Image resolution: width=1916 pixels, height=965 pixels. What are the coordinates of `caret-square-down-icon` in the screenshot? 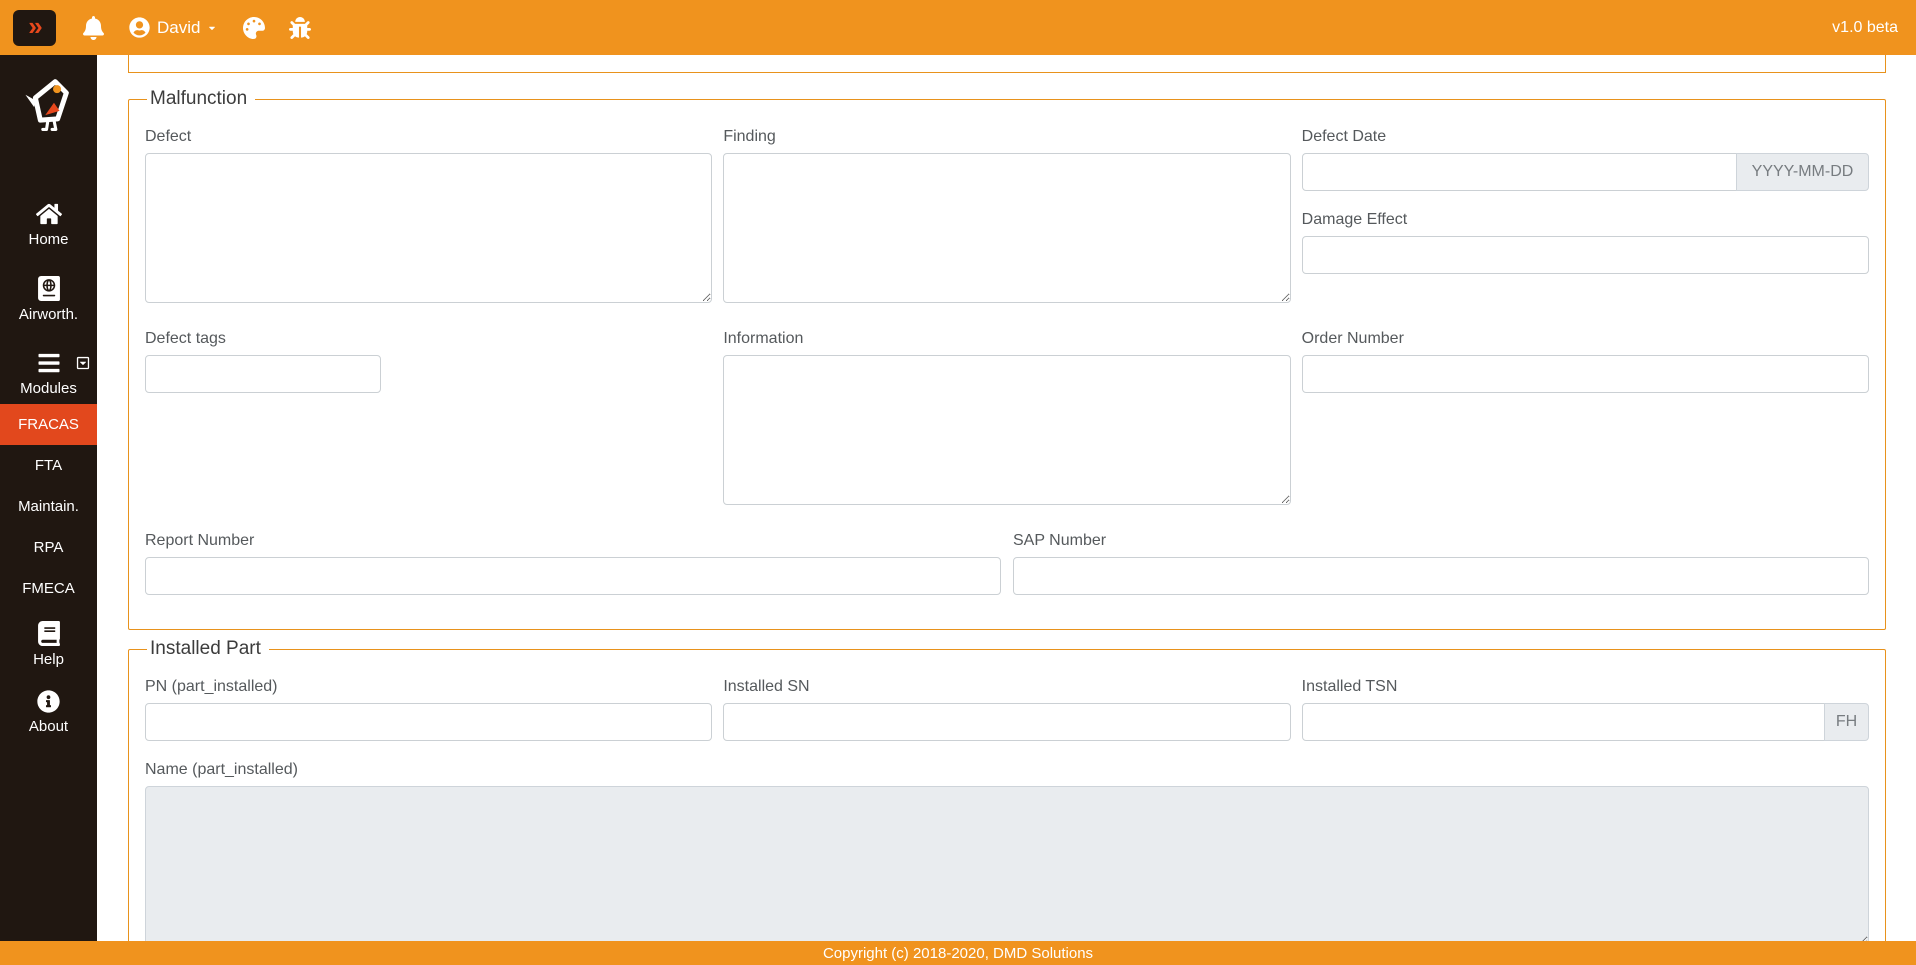 It's located at (83, 363).